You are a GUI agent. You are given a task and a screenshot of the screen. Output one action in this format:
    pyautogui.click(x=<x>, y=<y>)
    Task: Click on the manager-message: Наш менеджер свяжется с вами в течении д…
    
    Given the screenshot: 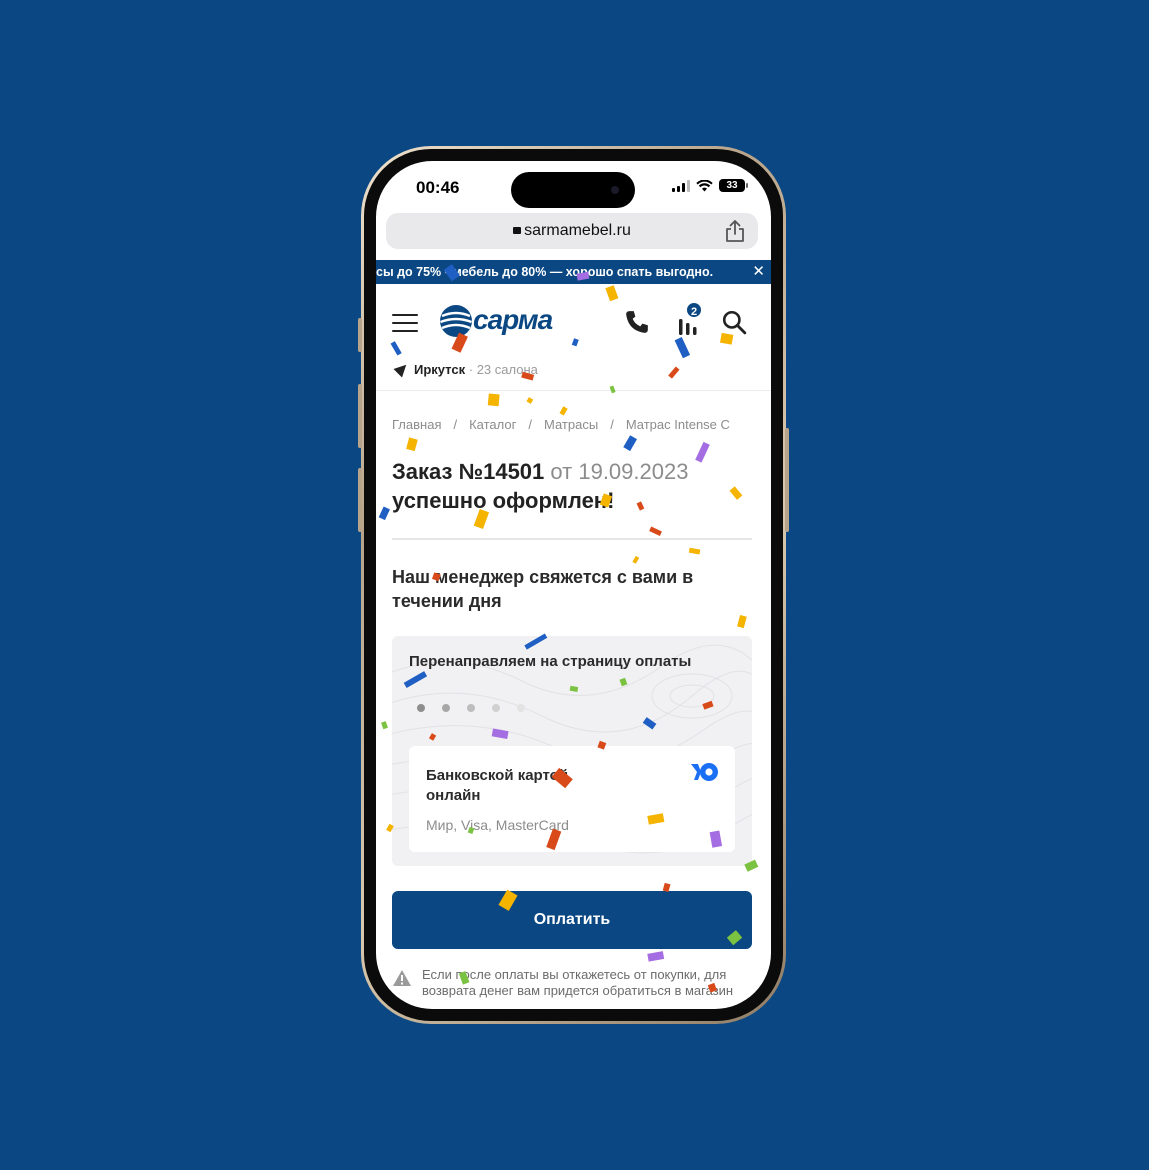 What is the action you would take?
    pyautogui.click(x=543, y=589)
    